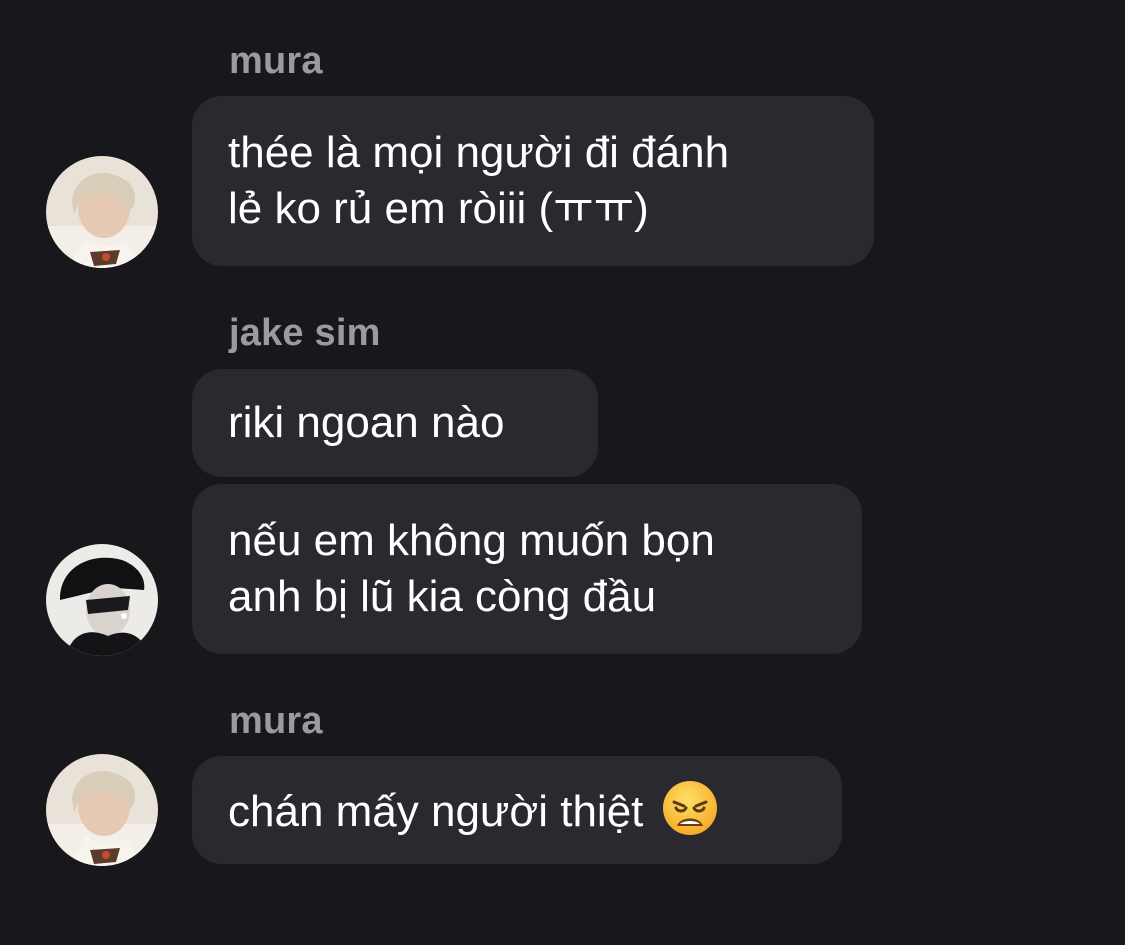  Describe the element at coordinates (473, 810) in the screenshot. I see `message-text: chán mấy người thiệt` at that location.